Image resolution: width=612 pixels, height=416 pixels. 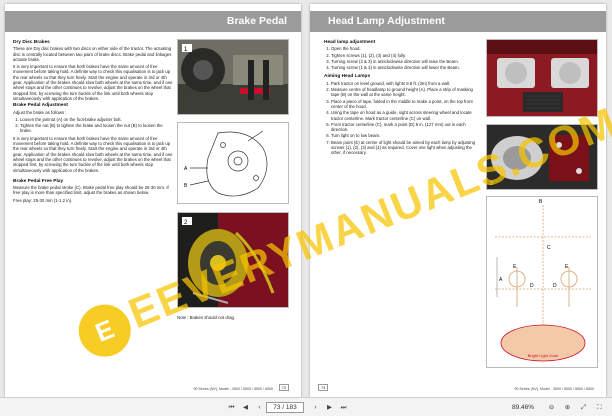 What do you see at coordinates (405, 135) in the screenshot?
I see `list-item: Turn light on to low beam.` at bounding box center [405, 135].